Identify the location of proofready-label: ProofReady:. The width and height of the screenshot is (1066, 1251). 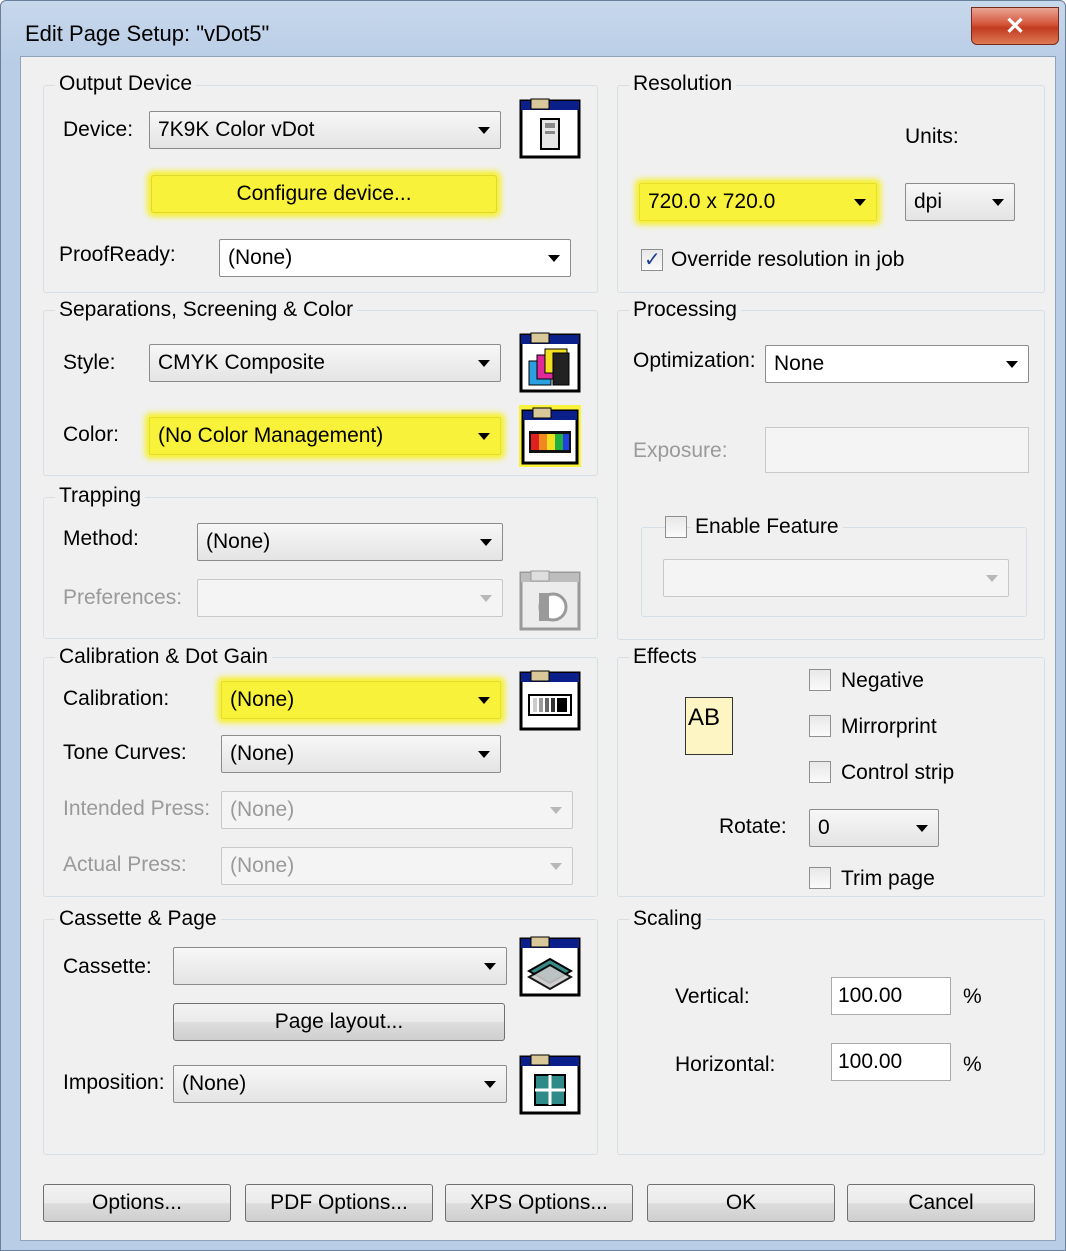
(117, 254).